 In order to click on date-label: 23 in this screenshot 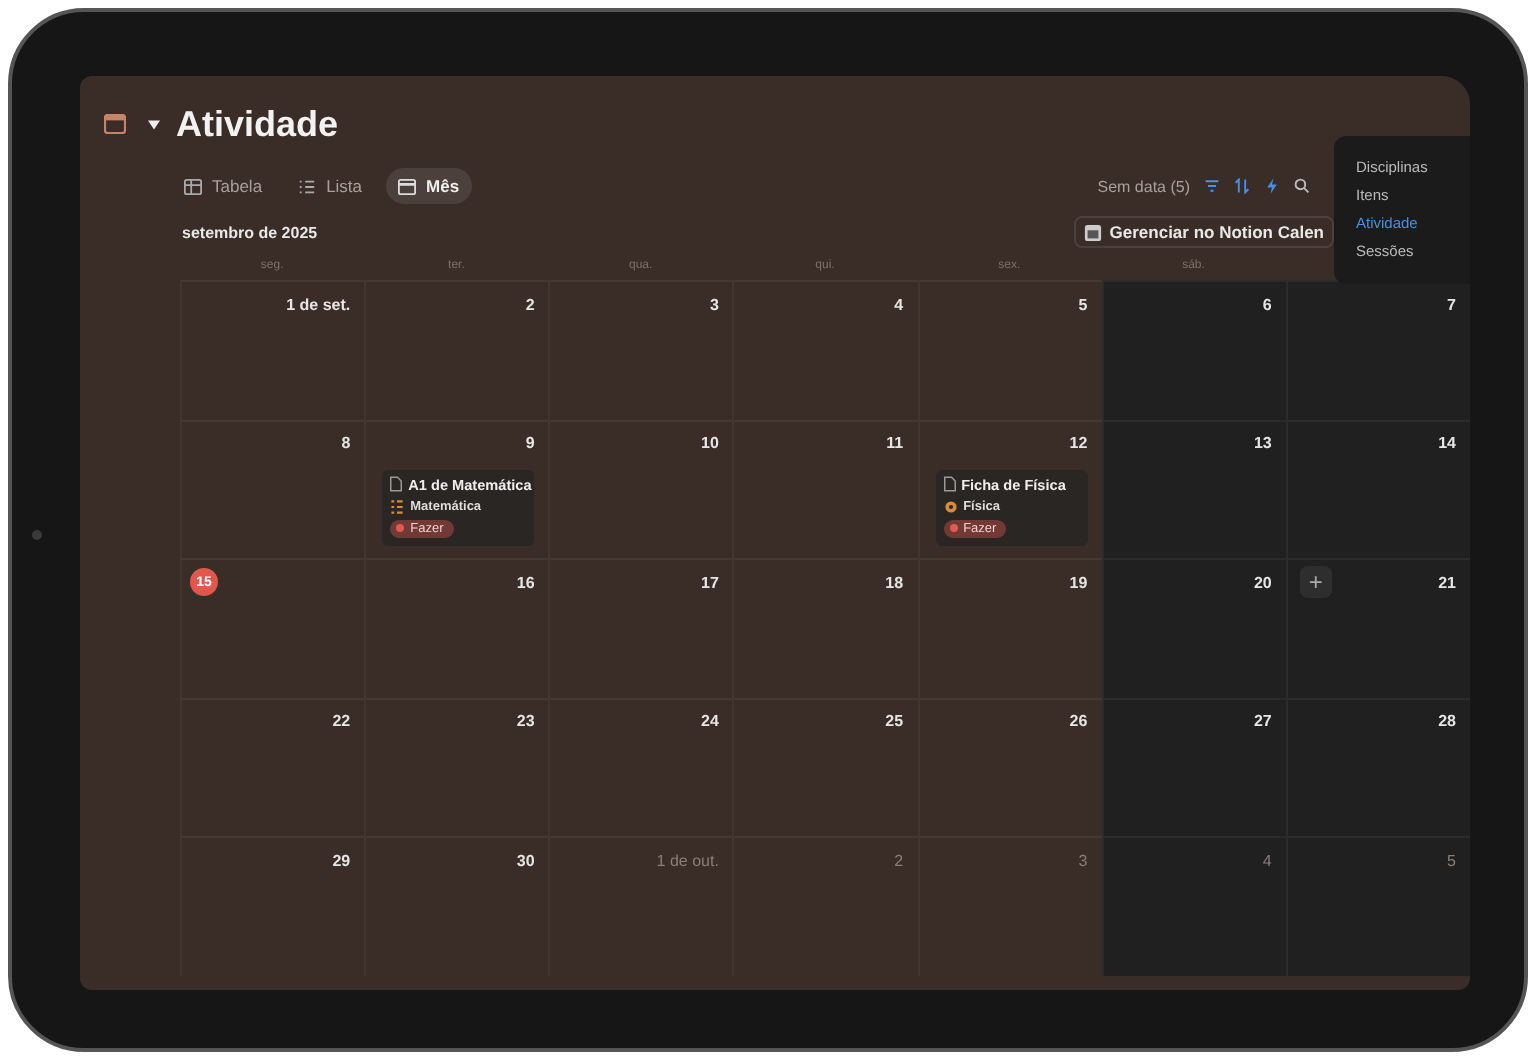, I will do `click(525, 721)`.